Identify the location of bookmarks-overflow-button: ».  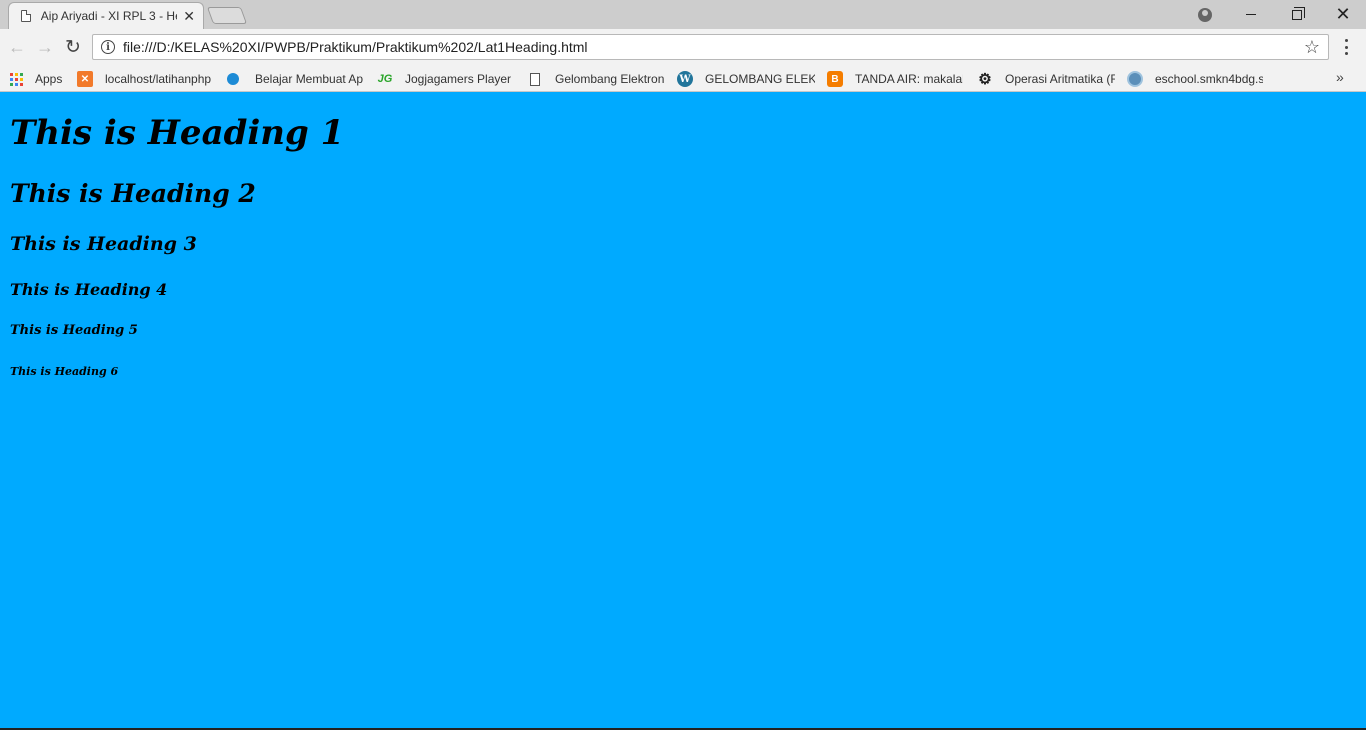
(1340, 77).